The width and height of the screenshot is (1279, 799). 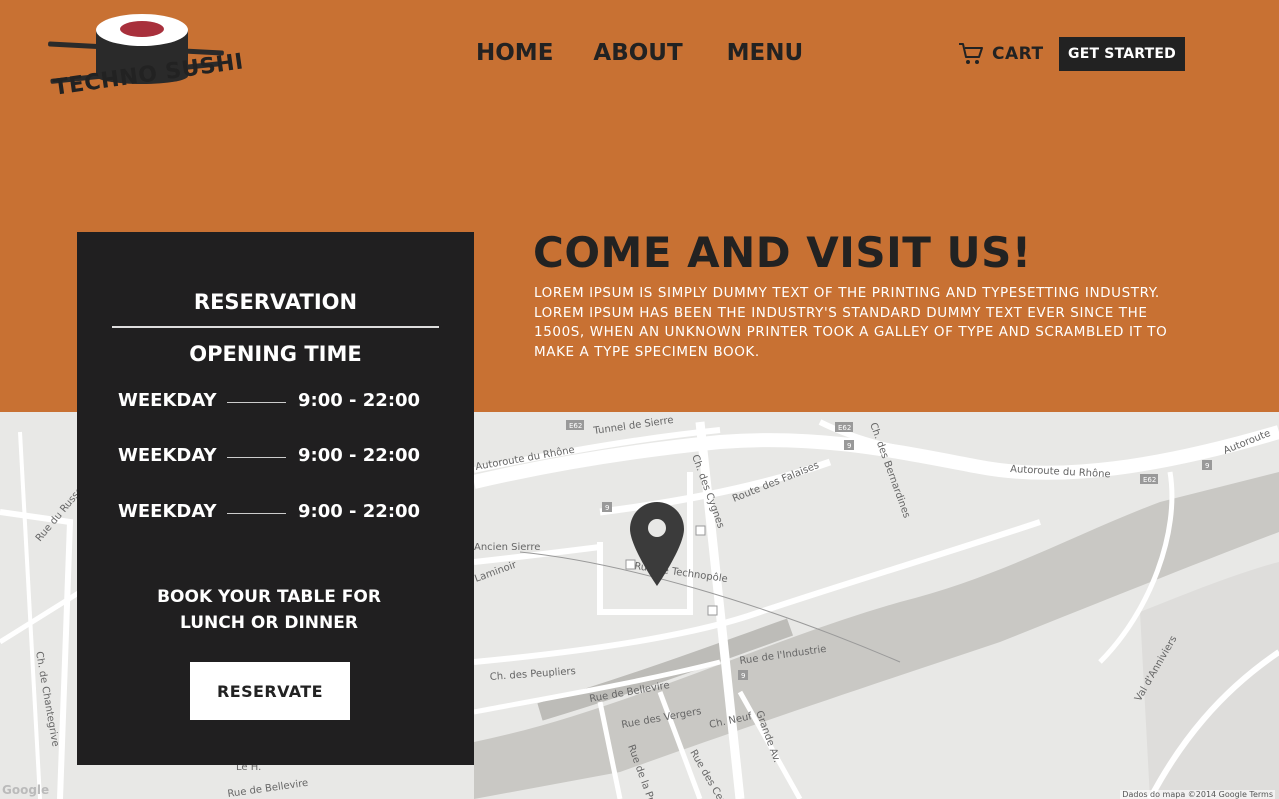 I want to click on nav-home: HOME, so click(x=514, y=53).